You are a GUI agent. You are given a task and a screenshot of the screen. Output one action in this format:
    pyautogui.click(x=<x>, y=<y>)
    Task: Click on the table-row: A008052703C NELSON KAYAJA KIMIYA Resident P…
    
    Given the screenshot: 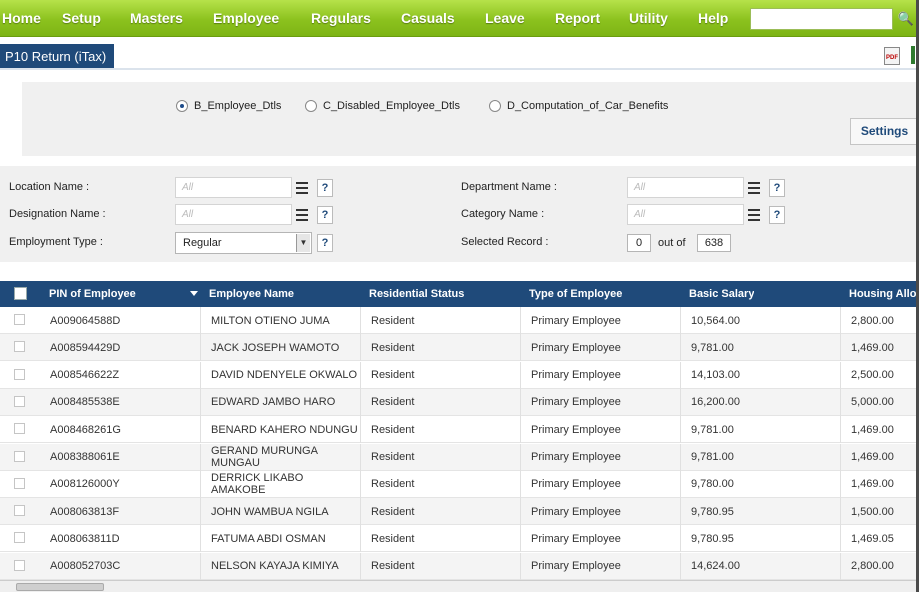 What is the action you would take?
    pyautogui.click(x=459, y=566)
    